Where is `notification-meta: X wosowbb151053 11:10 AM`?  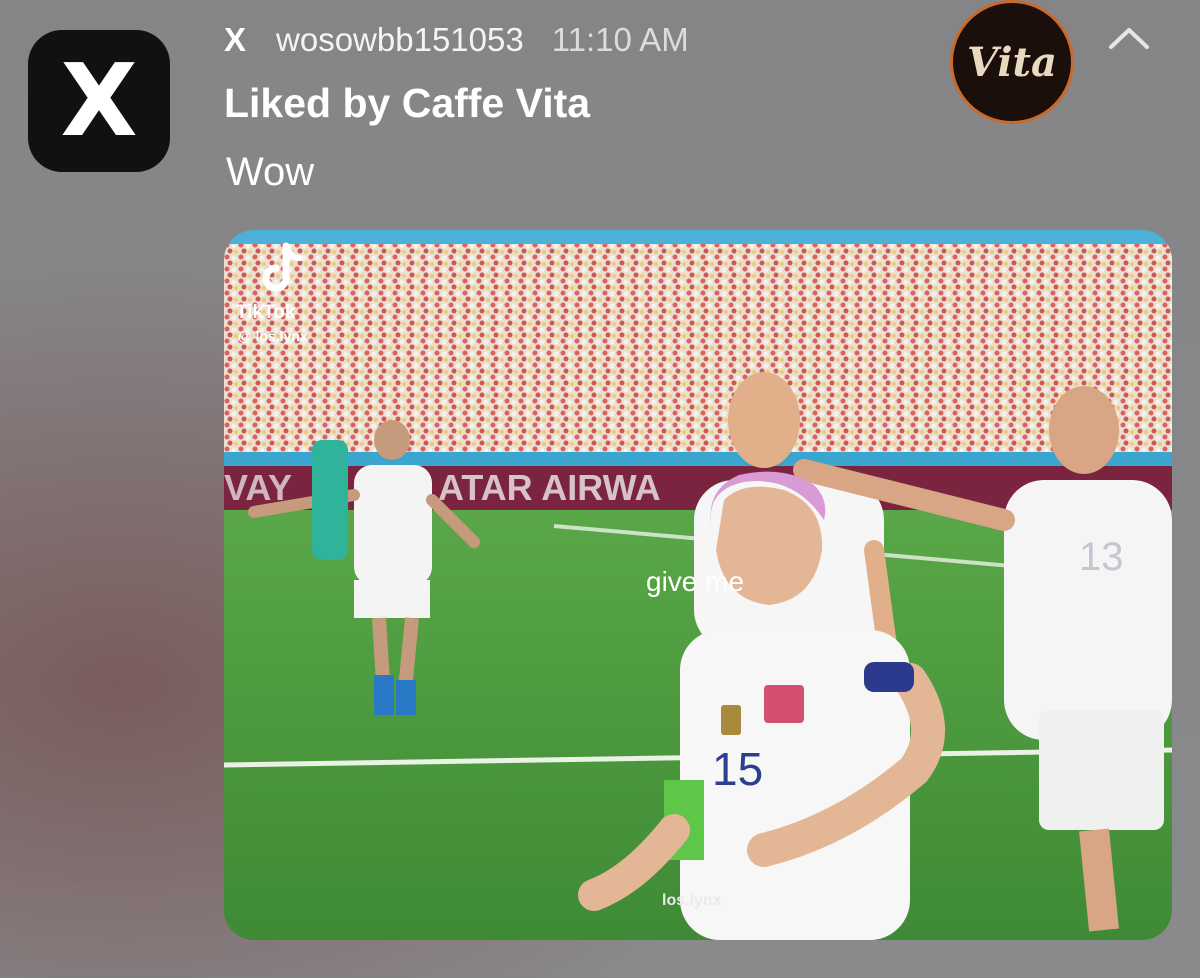 notification-meta: X wosowbb151053 11:10 AM is located at coordinates (456, 40).